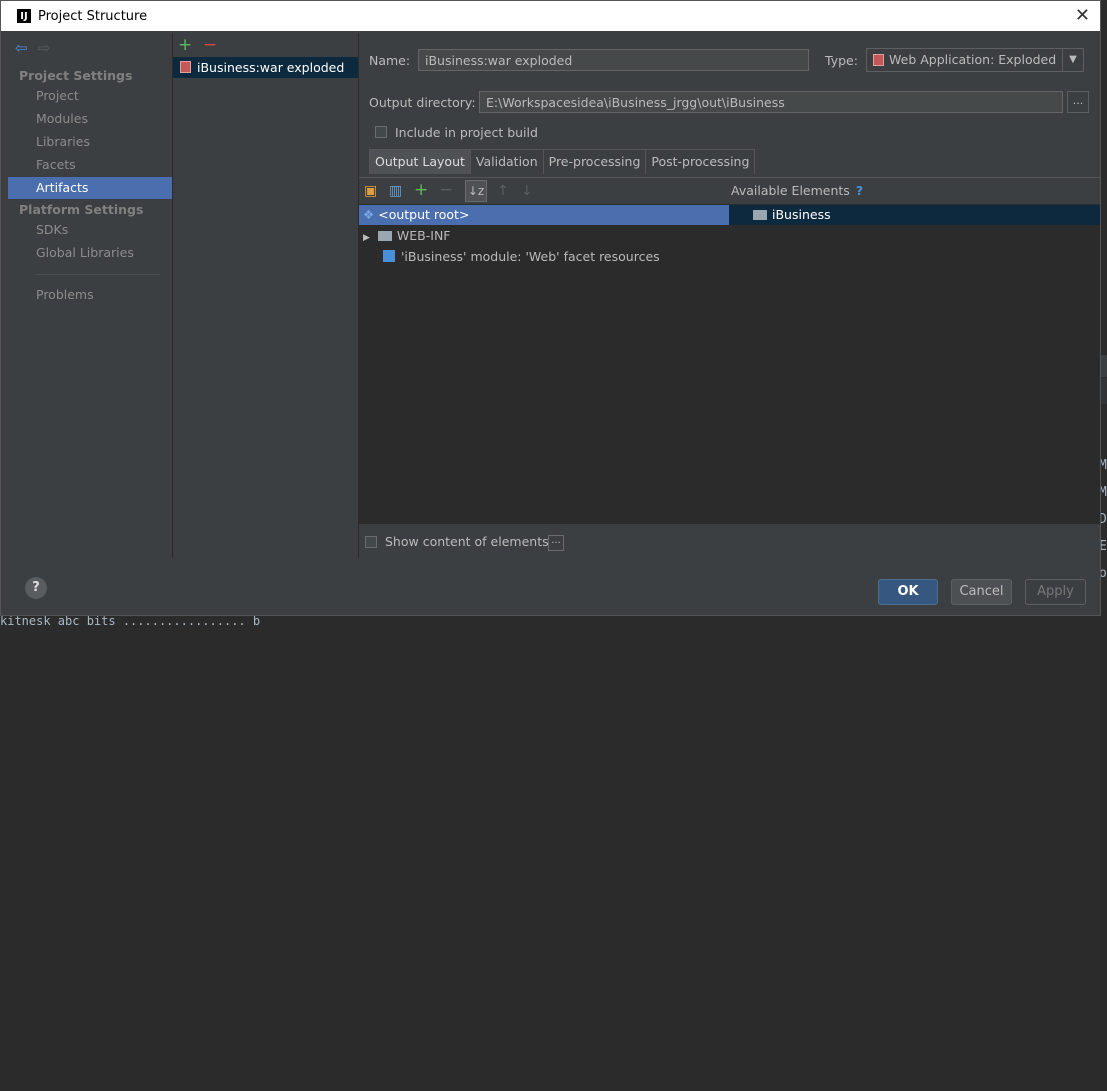 The width and height of the screenshot is (1107, 1091). I want to click on chevron-down-icon: ▼, so click(1072, 60).